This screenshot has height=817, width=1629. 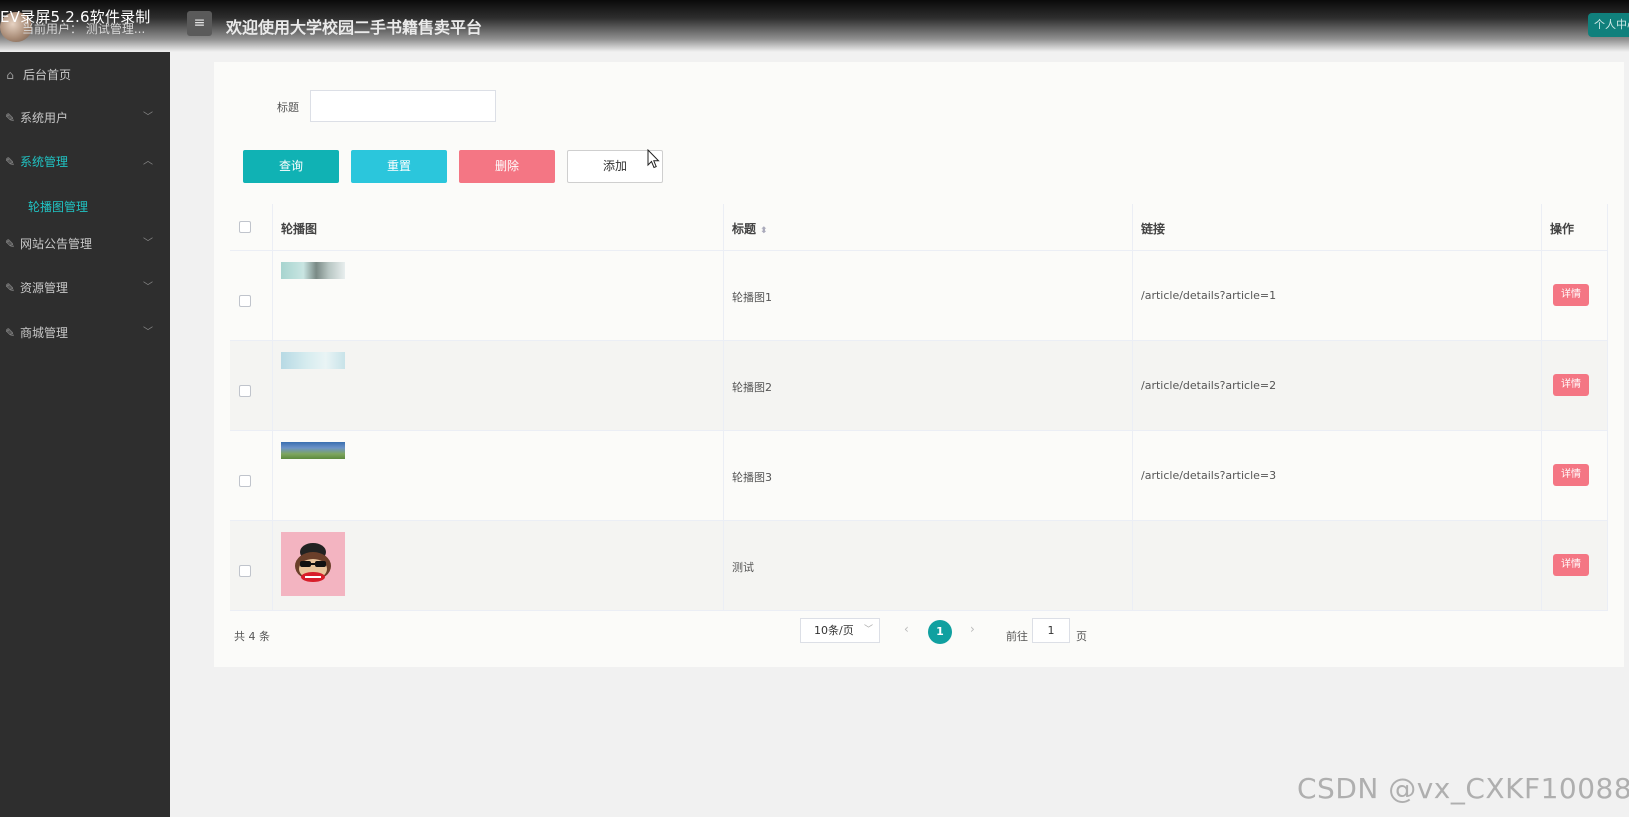 What do you see at coordinates (752, 387) in the screenshot?
I see `row-title: 轮播图2` at bounding box center [752, 387].